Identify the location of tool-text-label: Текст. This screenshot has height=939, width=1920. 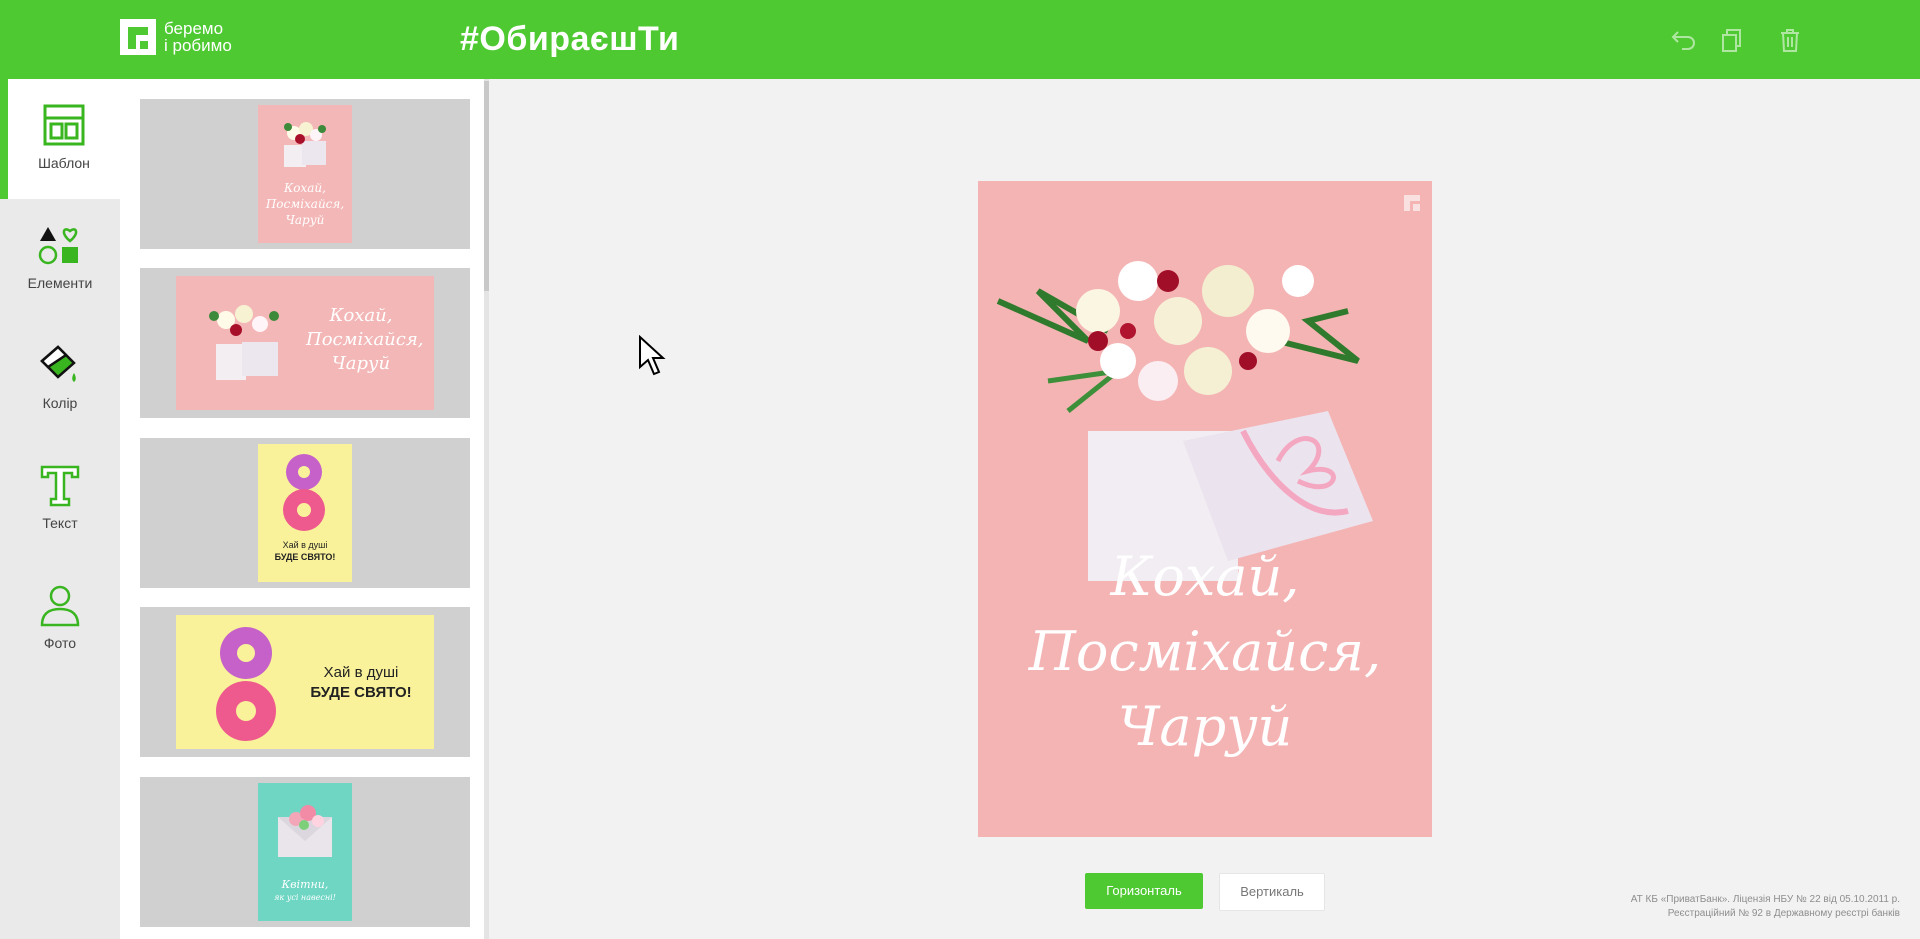
(60, 523).